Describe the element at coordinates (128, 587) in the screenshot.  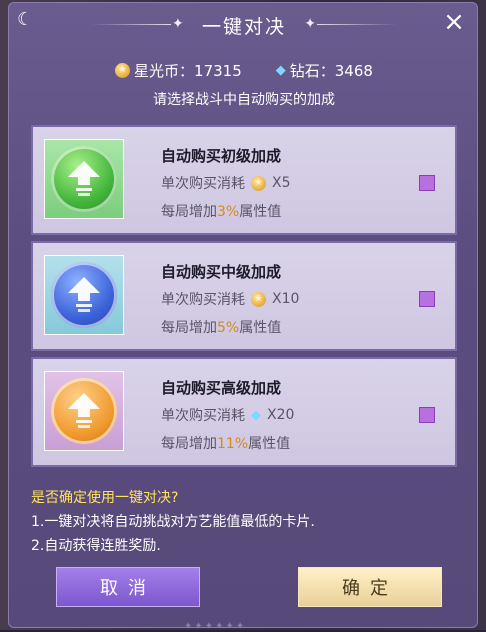
I see `cancel-button: 取消` at that location.